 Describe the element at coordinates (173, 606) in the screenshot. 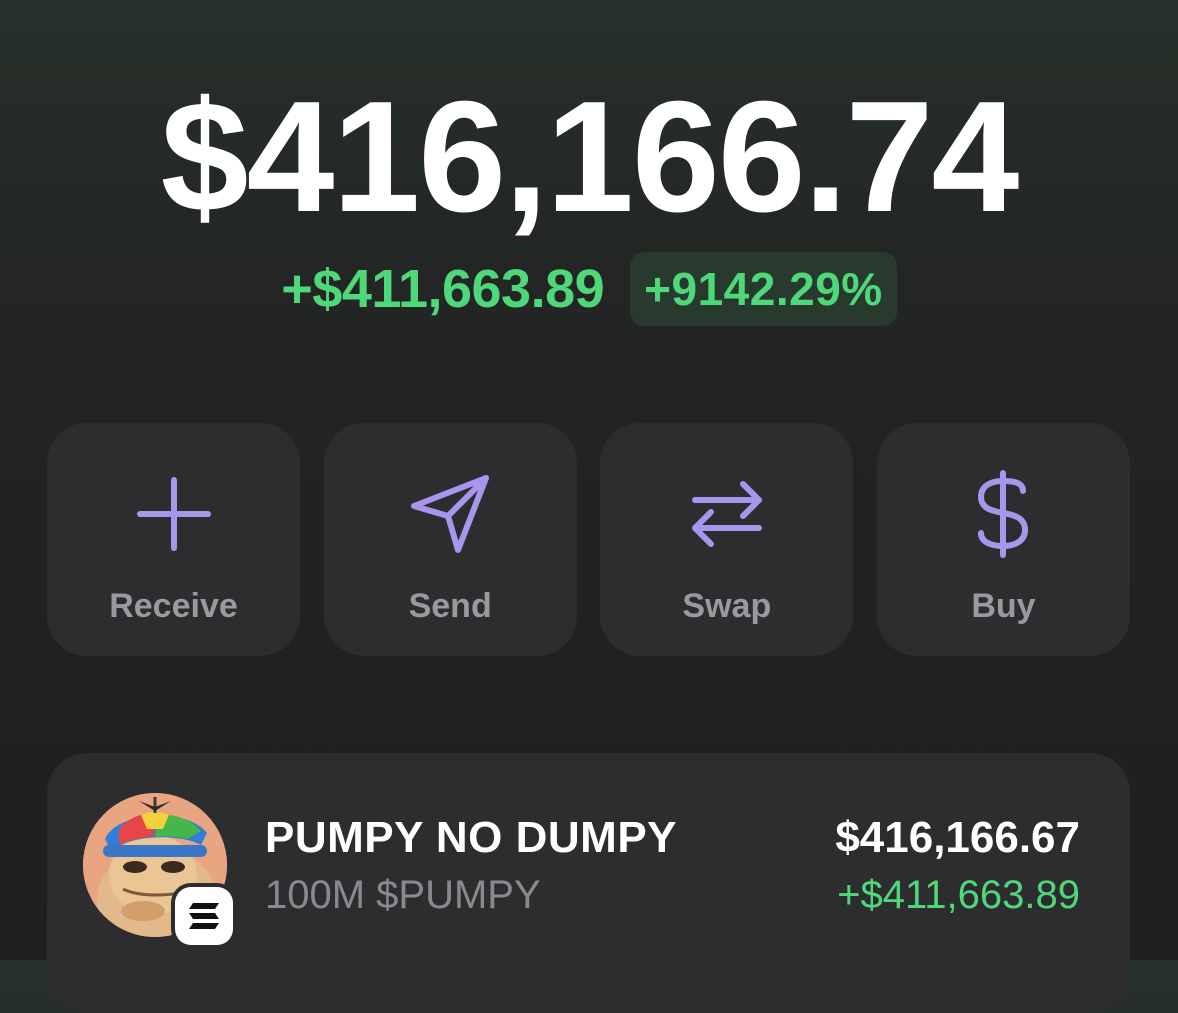

I see `receive-label: Receive` at that location.